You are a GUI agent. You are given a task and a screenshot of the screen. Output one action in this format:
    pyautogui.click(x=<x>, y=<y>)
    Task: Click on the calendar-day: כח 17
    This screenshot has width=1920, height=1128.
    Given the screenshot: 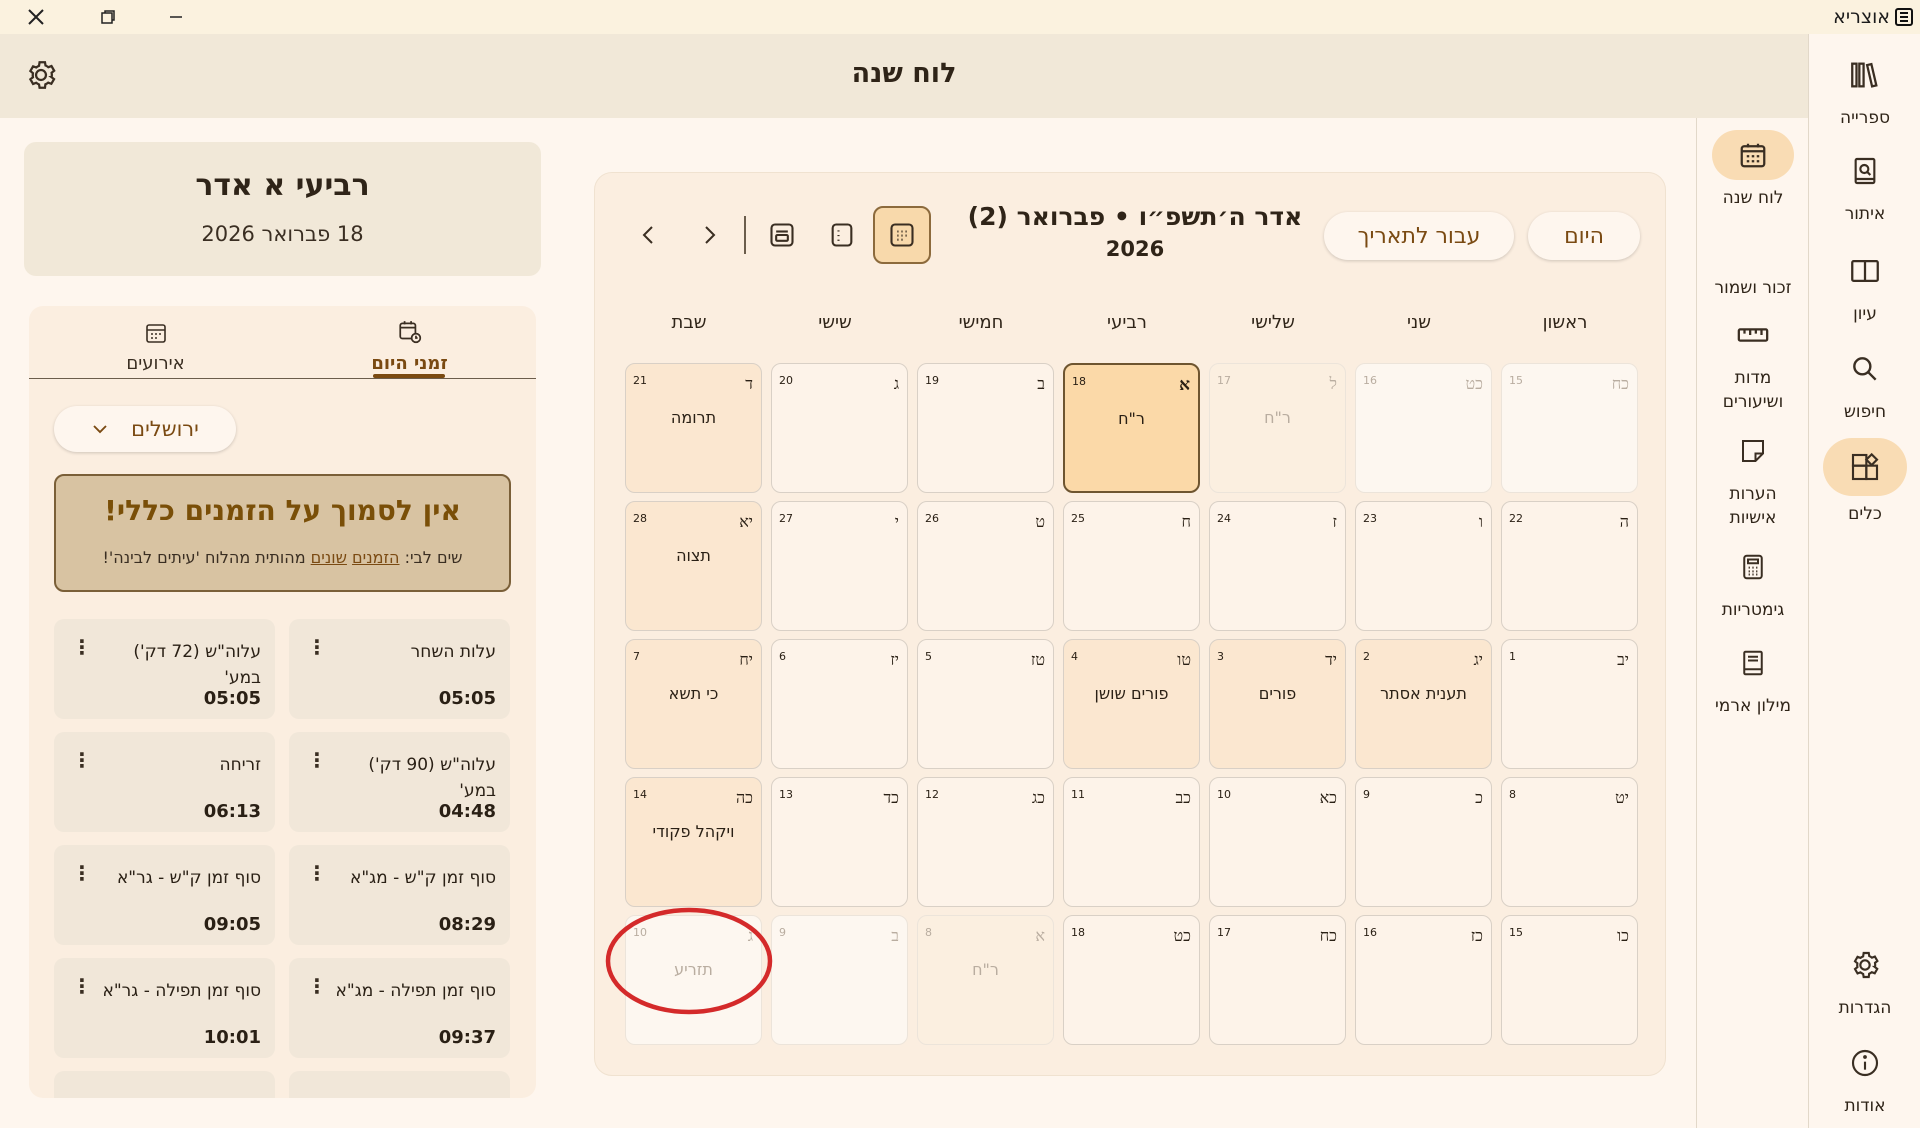 What is the action you would take?
    pyautogui.click(x=1277, y=980)
    